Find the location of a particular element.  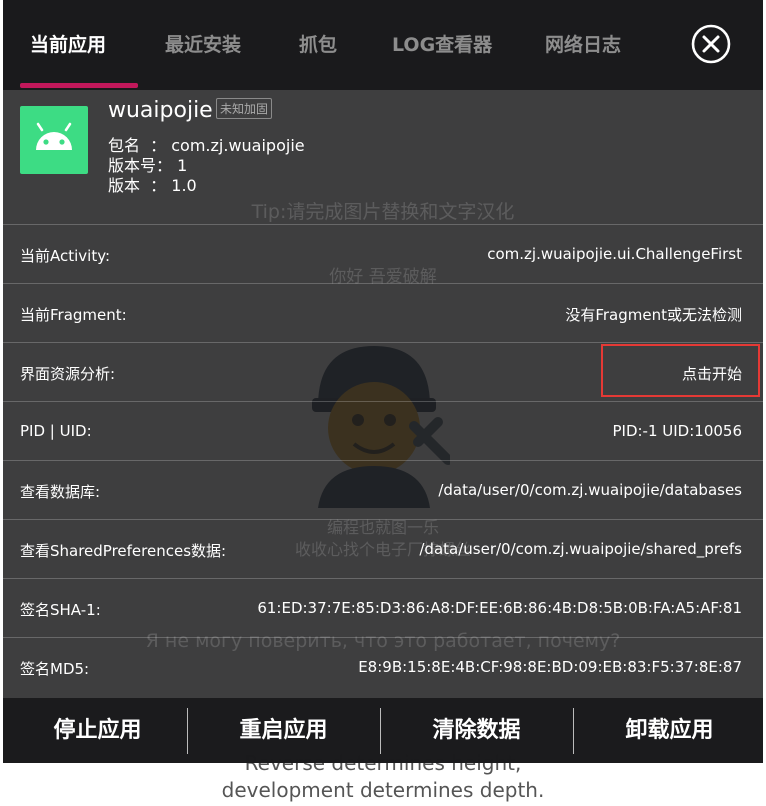

row-pid-uid: PID | UID: PID:-1 UID:10056 is located at coordinates (383, 430).